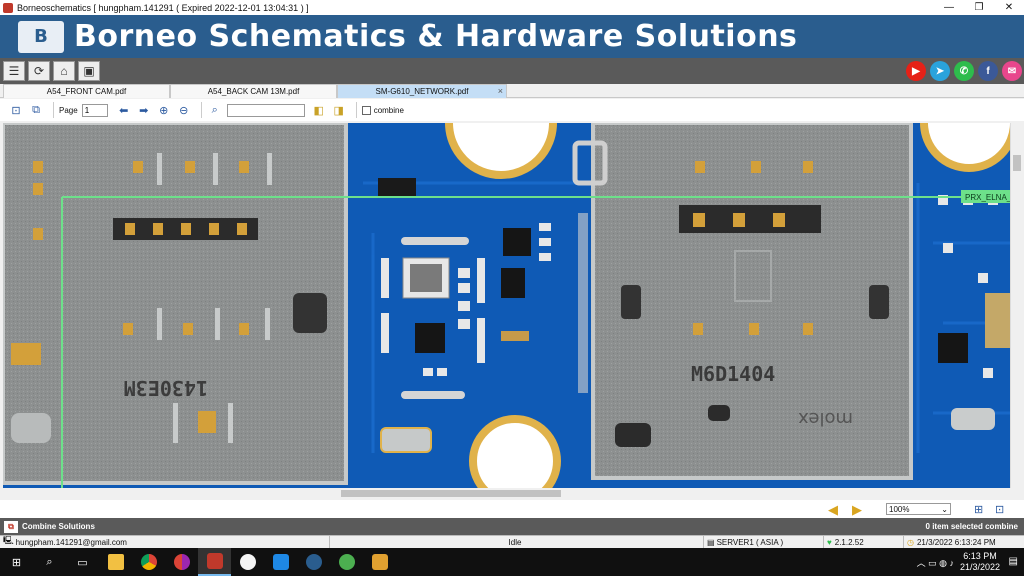  What do you see at coordinates (16, 562) in the screenshot?
I see `windows-icon: ⊞` at bounding box center [16, 562].